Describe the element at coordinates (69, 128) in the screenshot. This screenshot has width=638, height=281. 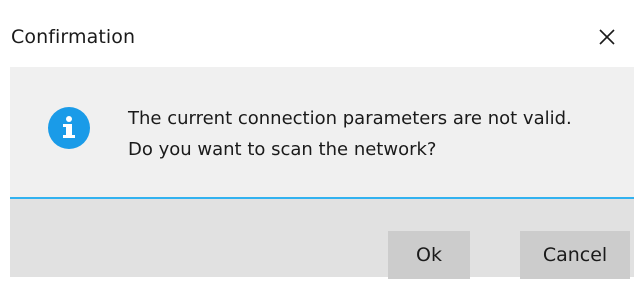
I see `info-icon` at that location.